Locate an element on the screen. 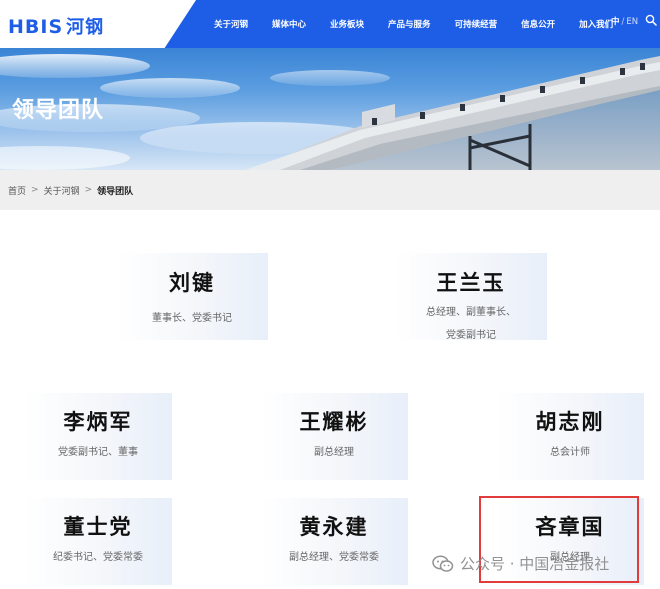 The width and height of the screenshot is (660, 589). leader-title: 纪委书记、党委常委 is located at coordinates (98, 557).